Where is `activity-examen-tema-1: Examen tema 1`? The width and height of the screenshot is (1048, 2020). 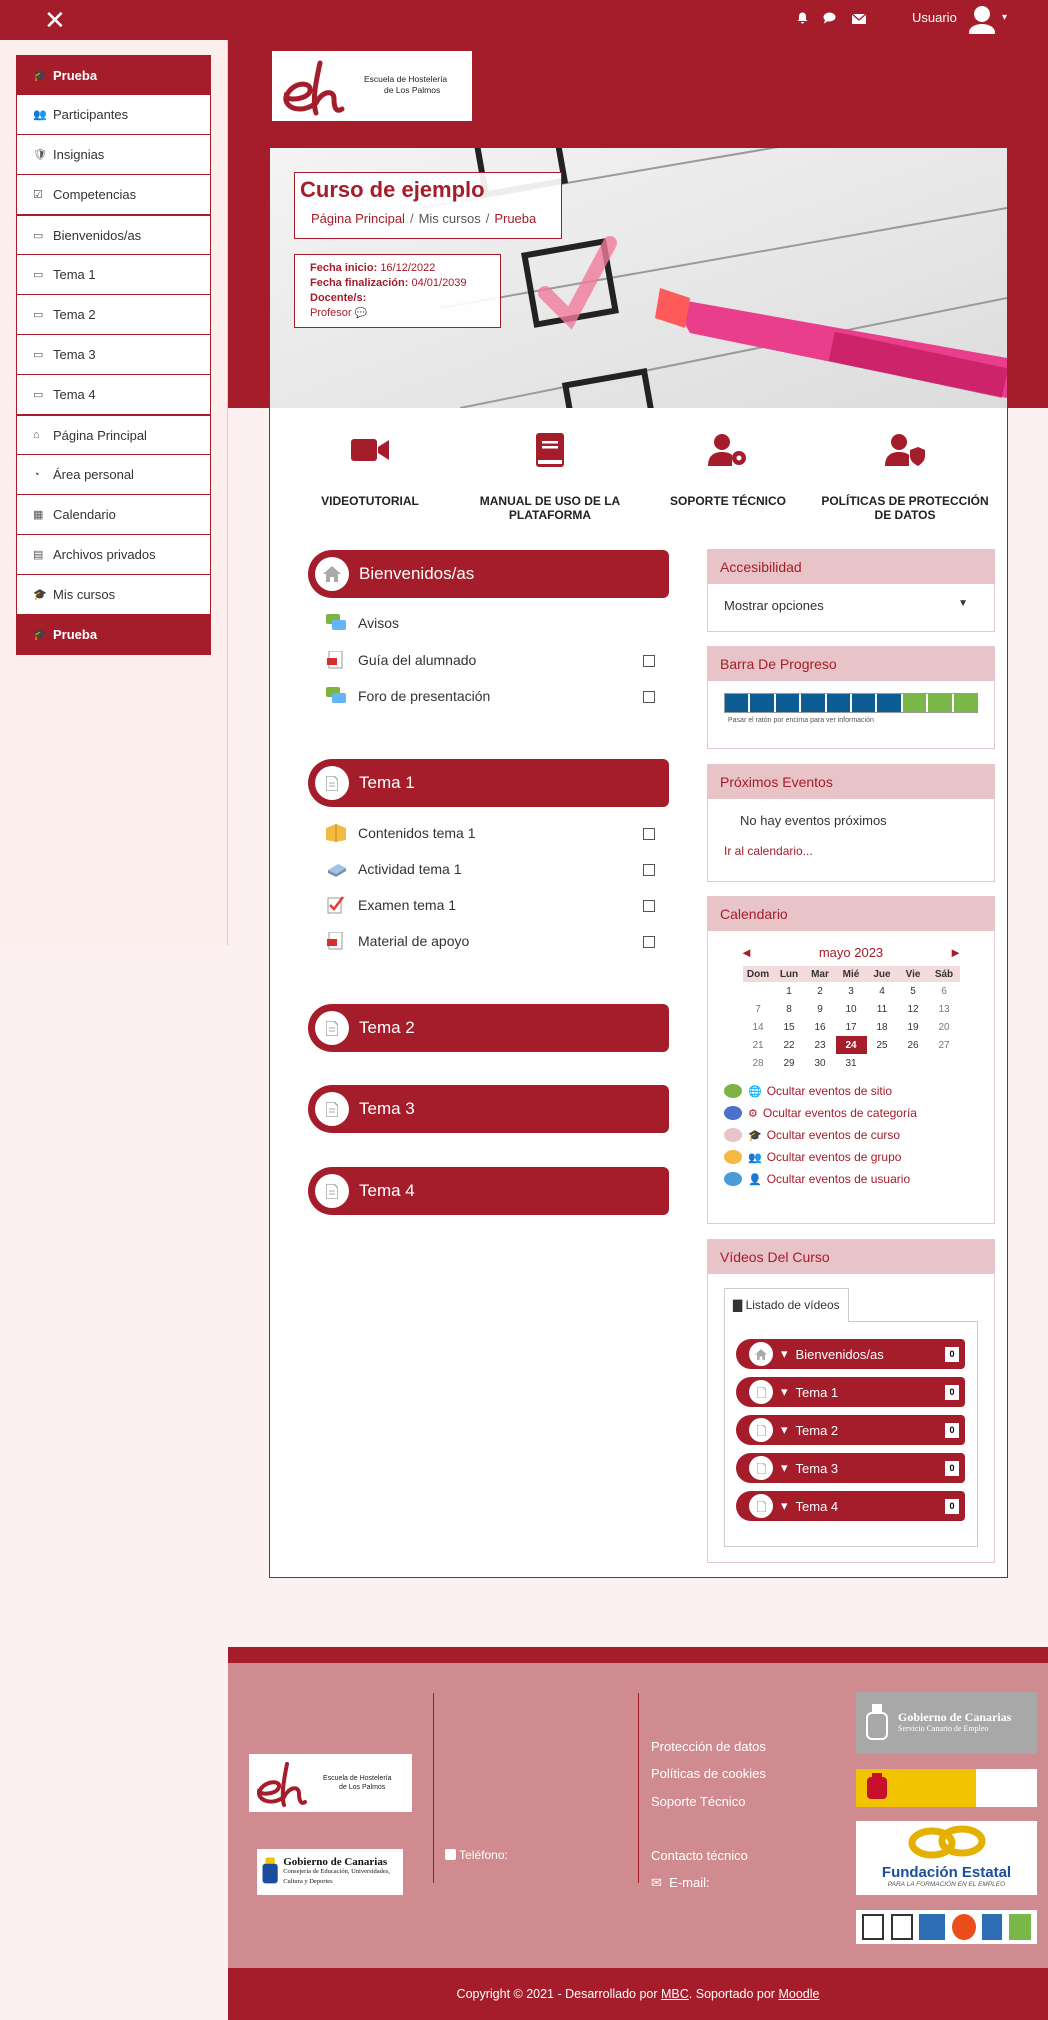
activity-examen-tema-1: Examen tema 1 is located at coordinates (491, 905).